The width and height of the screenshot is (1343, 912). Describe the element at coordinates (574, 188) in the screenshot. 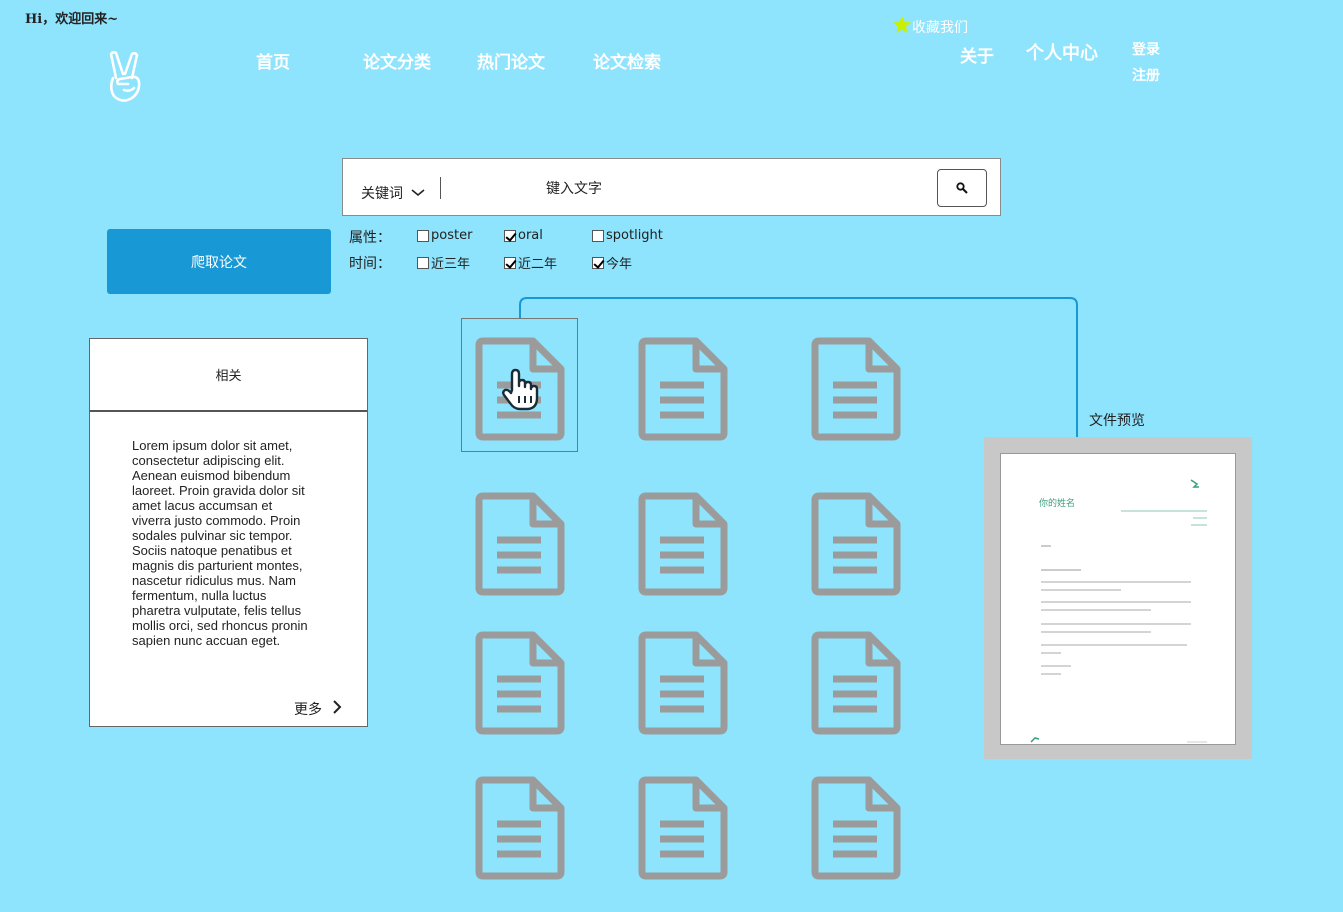

I see `search-input: 键入文字` at that location.